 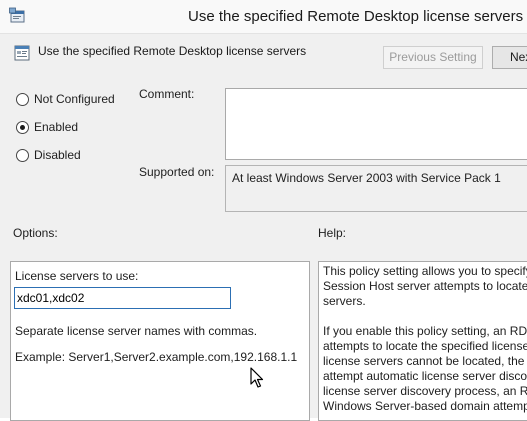 I want to click on help-label: Help:, so click(x=332, y=233).